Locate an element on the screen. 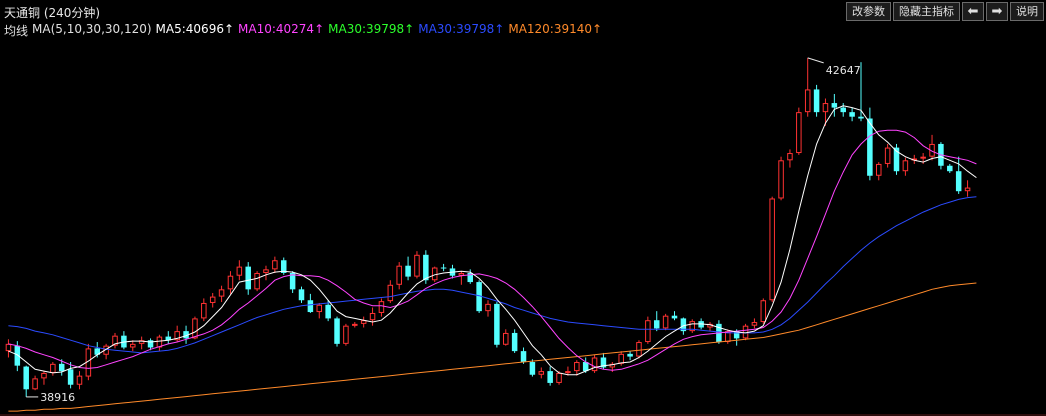 The height and width of the screenshot is (416, 1046). arrow-left-icon: ⬅ is located at coordinates (973, 11).